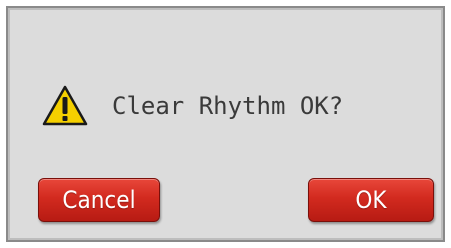 This screenshot has height=248, width=451. Describe the element at coordinates (228, 106) in the screenshot. I see `dialog-message: Clear Rhythm OK?` at that location.